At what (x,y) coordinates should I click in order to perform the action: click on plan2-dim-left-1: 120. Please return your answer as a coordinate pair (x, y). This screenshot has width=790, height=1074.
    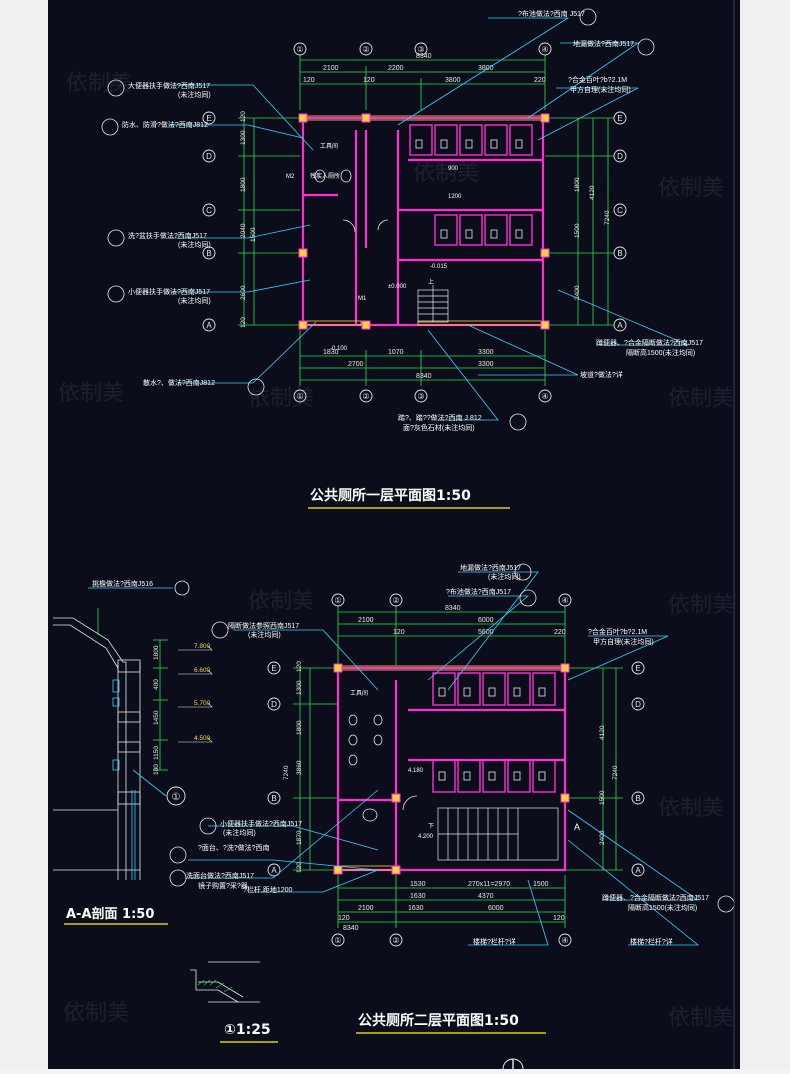
    Looking at the image, I should click on (299, 666).